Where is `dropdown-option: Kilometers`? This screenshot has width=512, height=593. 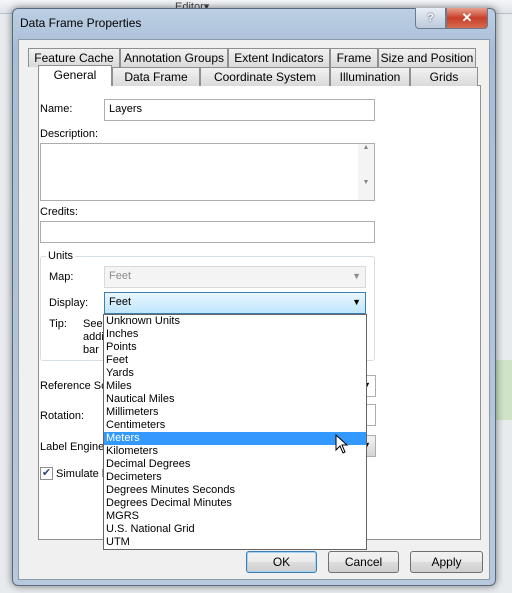 dropdown-option: Kilometers is located at coordinates (235, 451).